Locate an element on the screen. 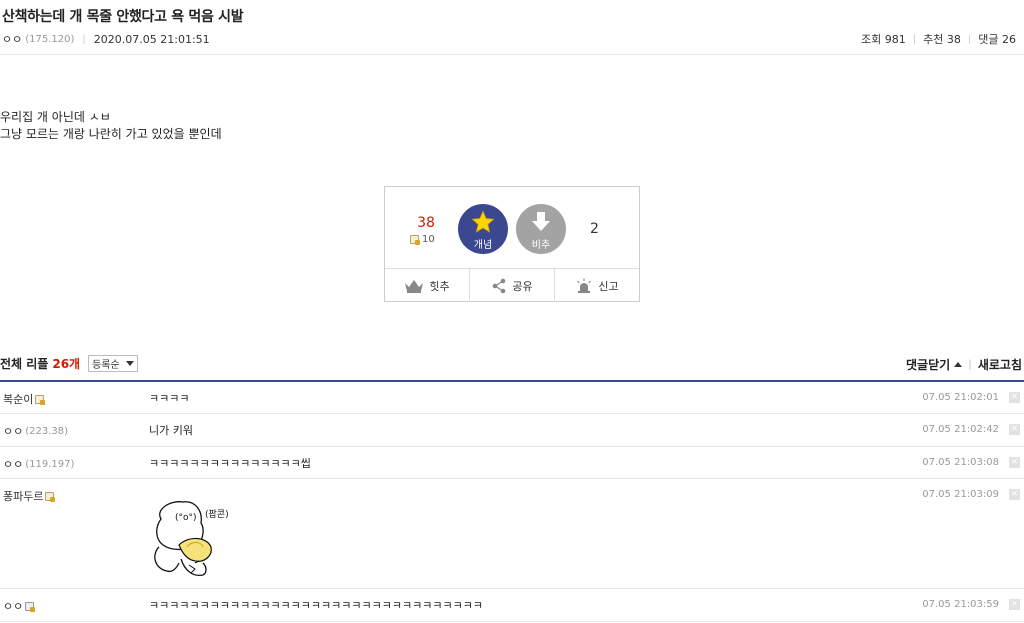  arrow-down-icon is located at coordinates (541, 221).